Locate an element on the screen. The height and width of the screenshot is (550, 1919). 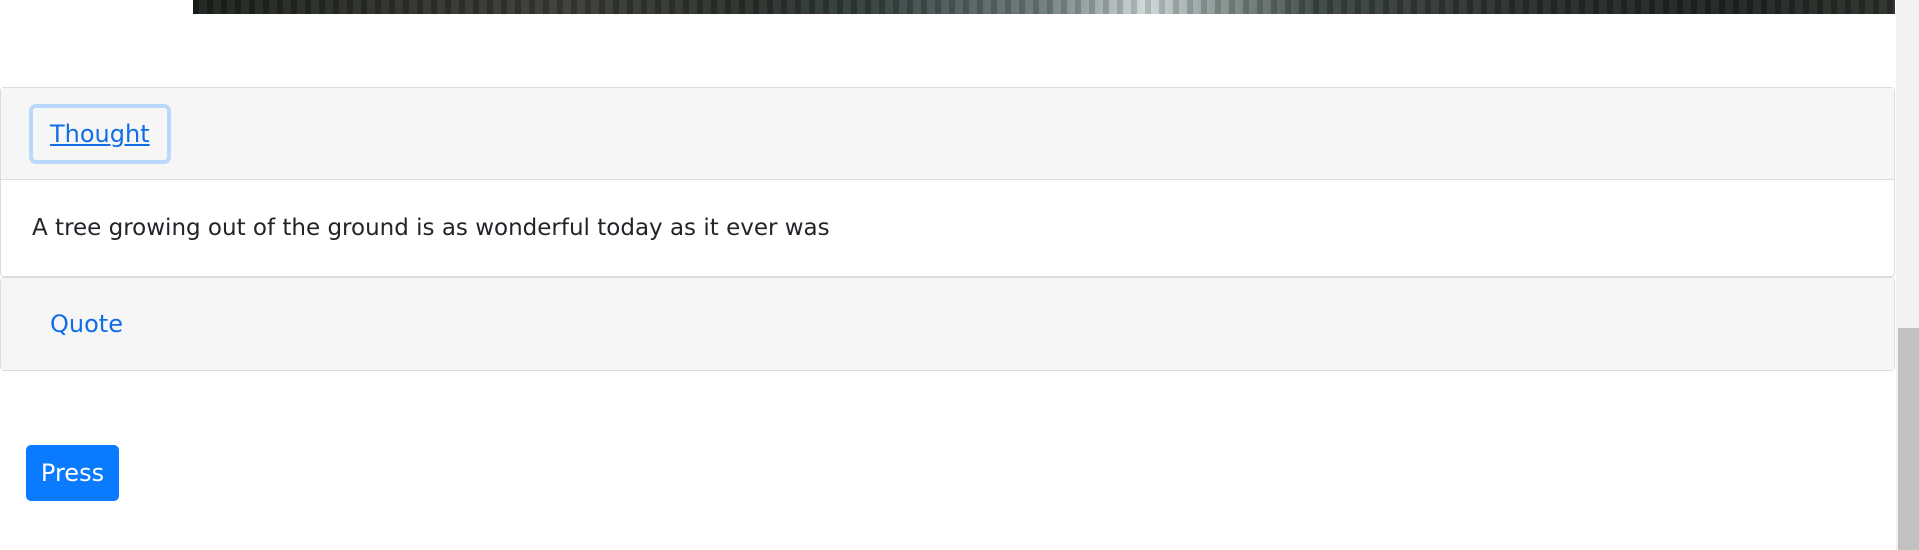
accordion-toggle-quote: Quote is located at coordinates (86, 324).